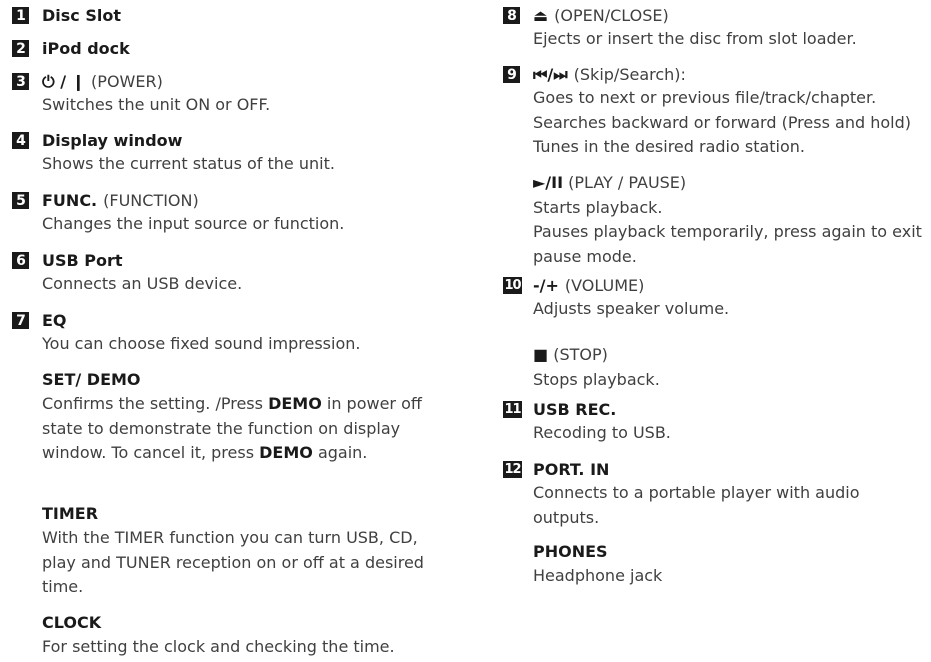 This screenshot has height=662, width=931. I want to click on play-pause-icon: ►/II, so click(548, 182).